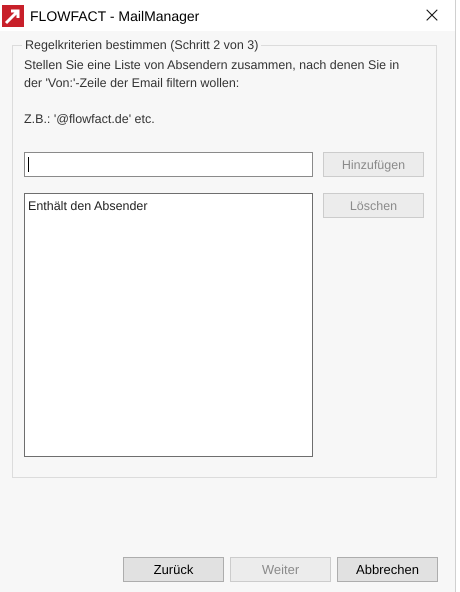  What do you see at coordinates (173, 569) in the screenshot?
I see `dialog-button: Zurück` at bounding box center [173, 569].